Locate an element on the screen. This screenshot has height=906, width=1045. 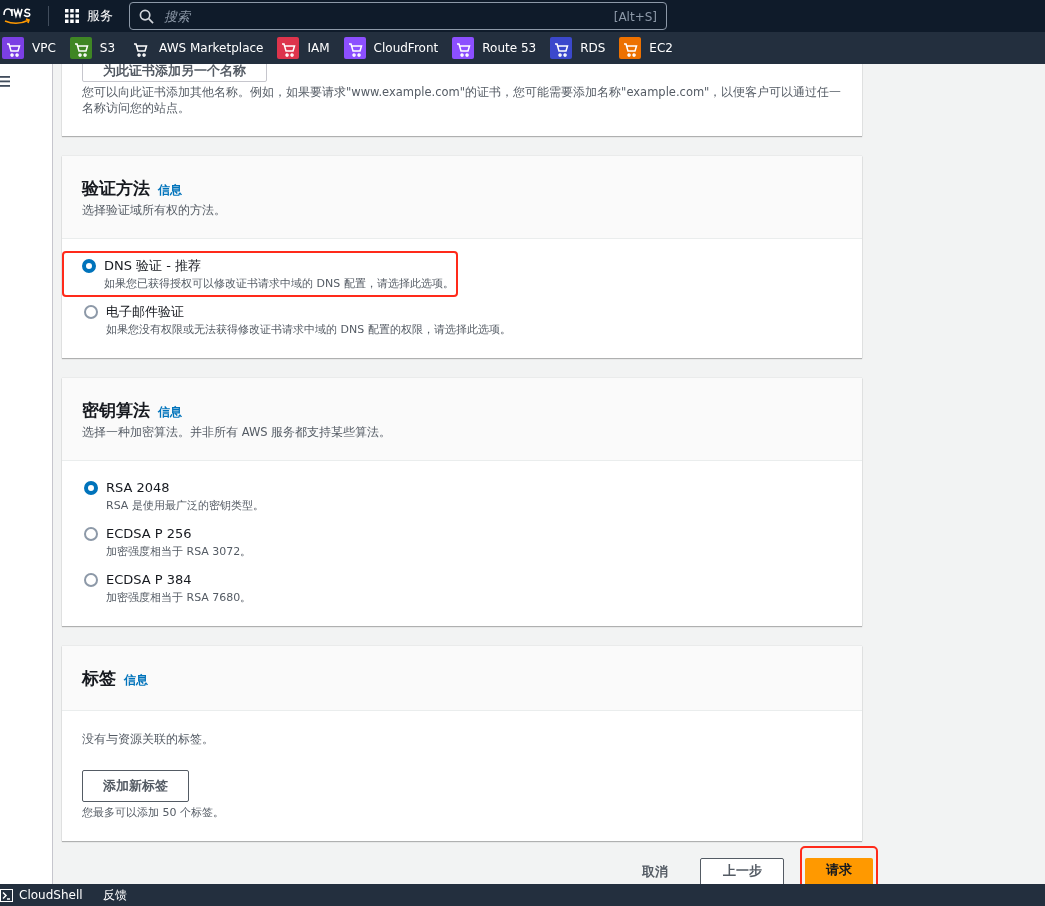
section-title: 密钥算法 is located at coordinates (116, 410).